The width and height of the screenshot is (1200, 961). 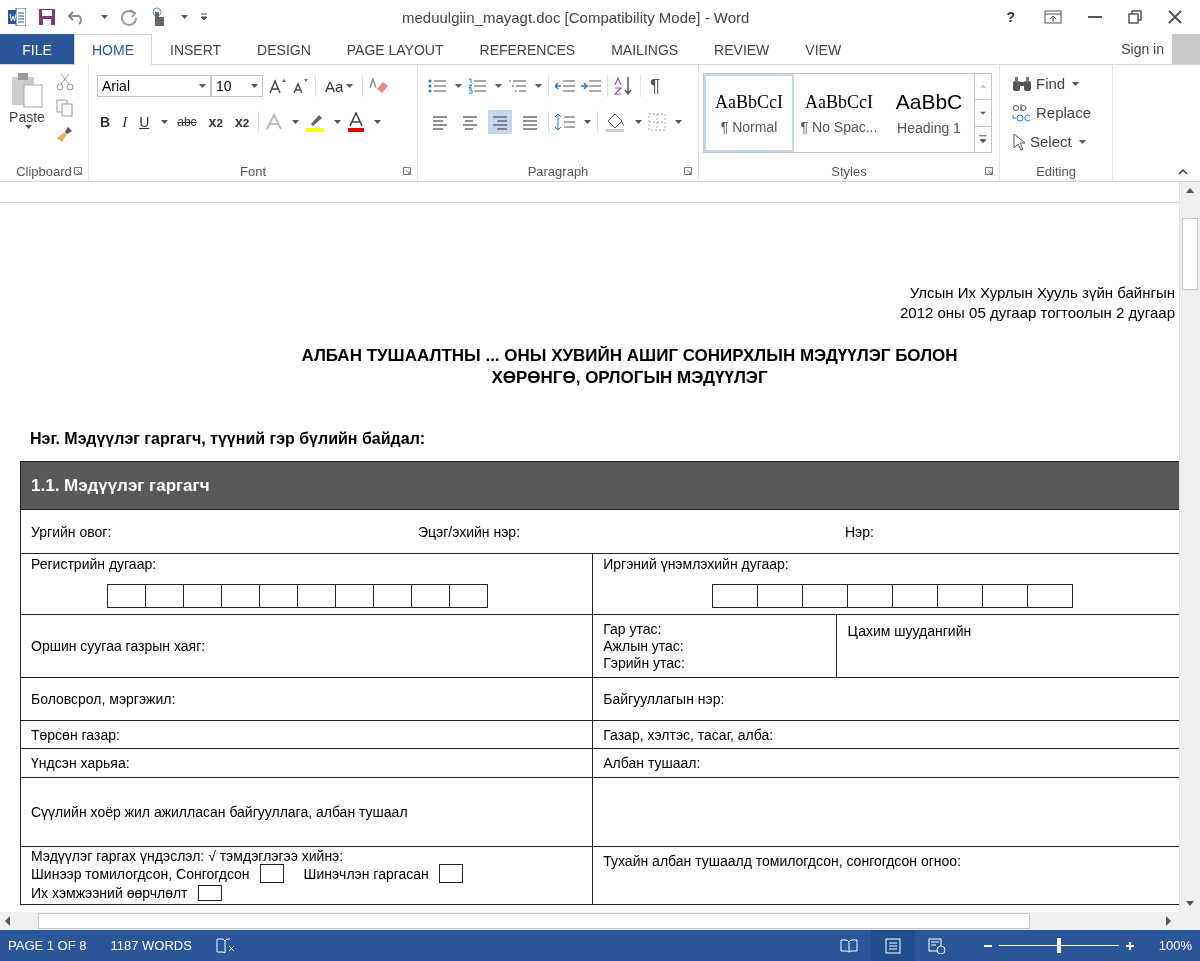 I want to click on font-size-field: 10, so click(x=237, y=86).